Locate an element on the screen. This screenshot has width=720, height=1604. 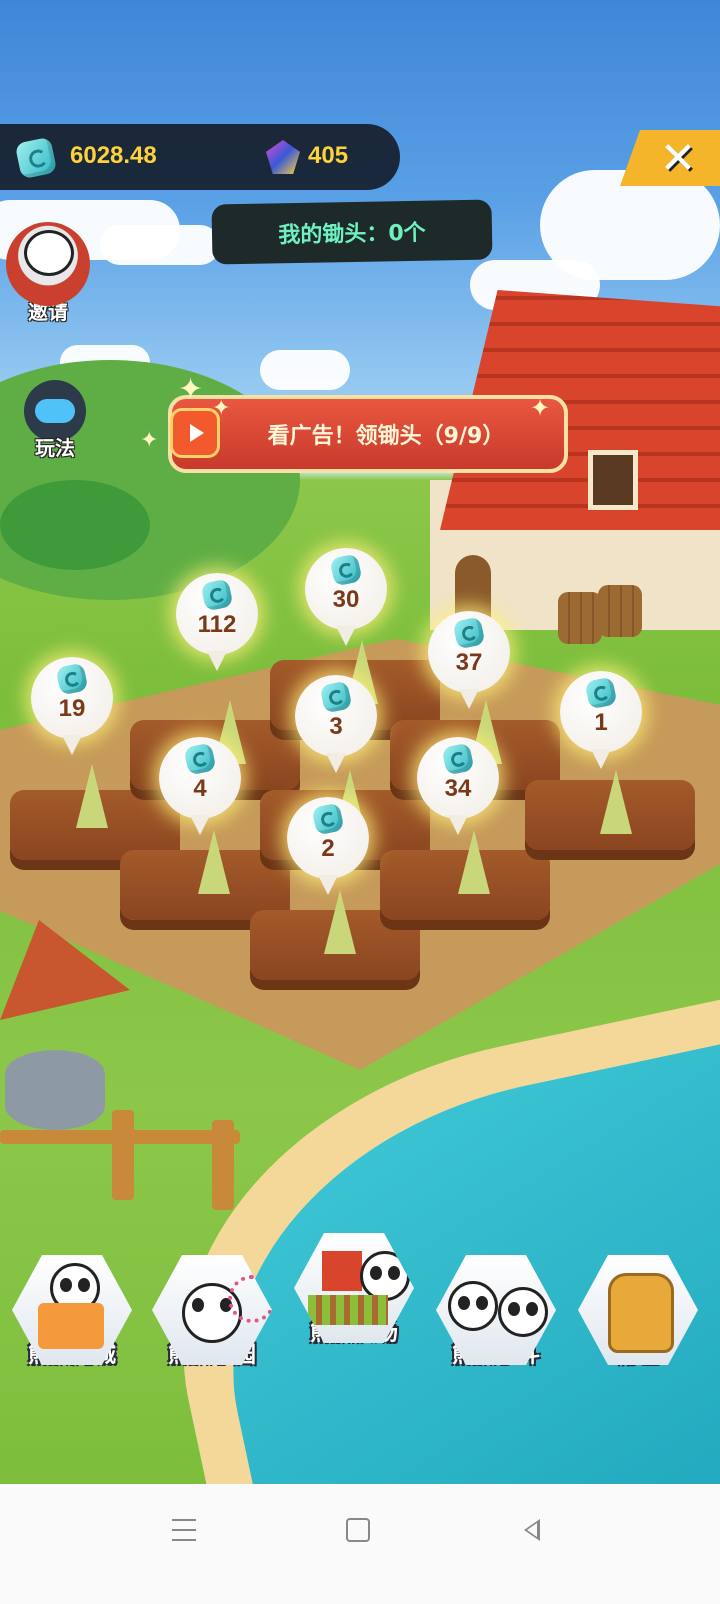
ferris-wheel is located at coordinates (250, 1299).